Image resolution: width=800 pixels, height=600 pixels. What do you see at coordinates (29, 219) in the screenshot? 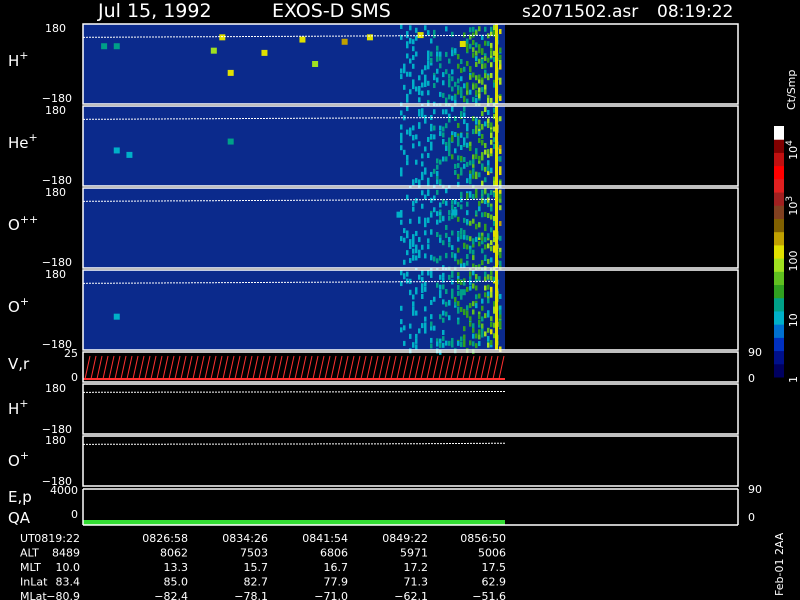
I see `heatmap-2-label-sup: ++` at bounding box center [29, 219].